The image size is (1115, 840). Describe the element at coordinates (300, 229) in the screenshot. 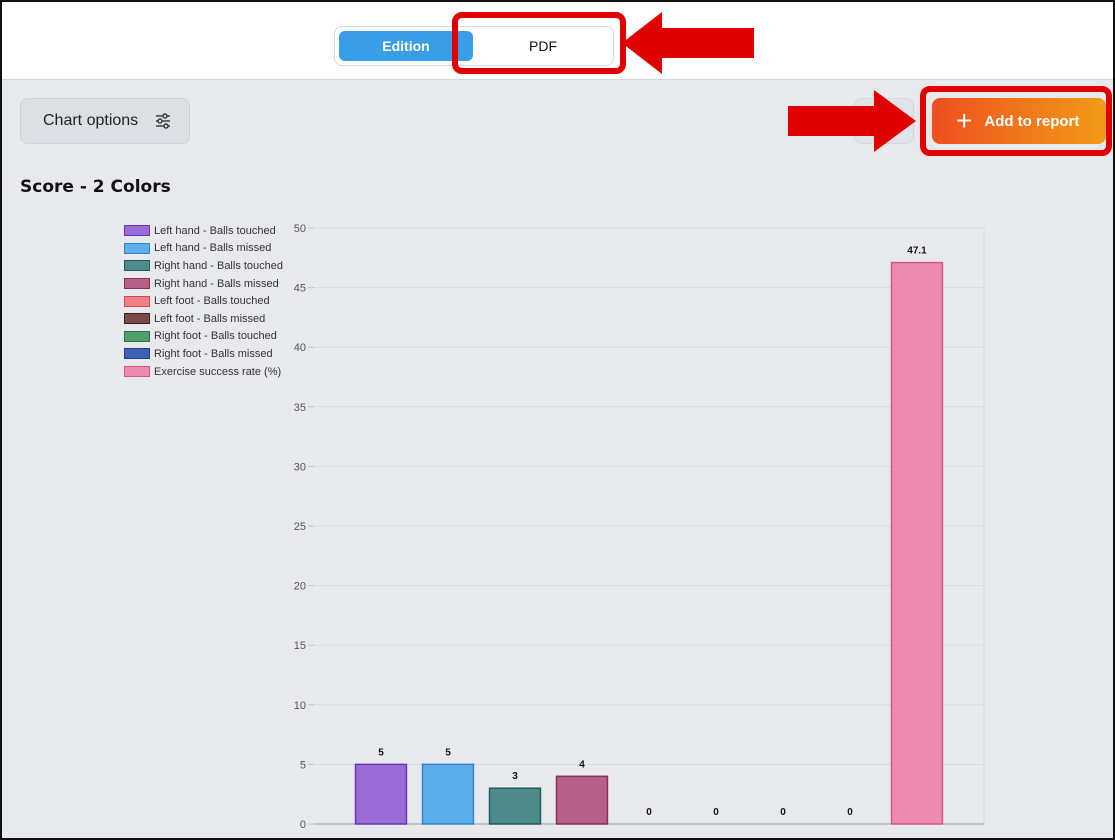

I see `y-tick-label: 50` at that location.